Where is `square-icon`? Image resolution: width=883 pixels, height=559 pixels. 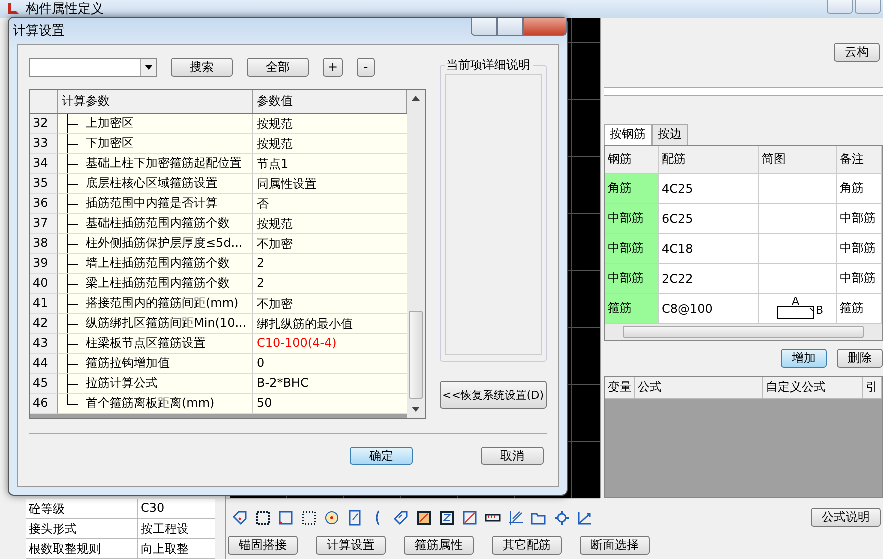
square-icon is located at coordinates (286, 518).